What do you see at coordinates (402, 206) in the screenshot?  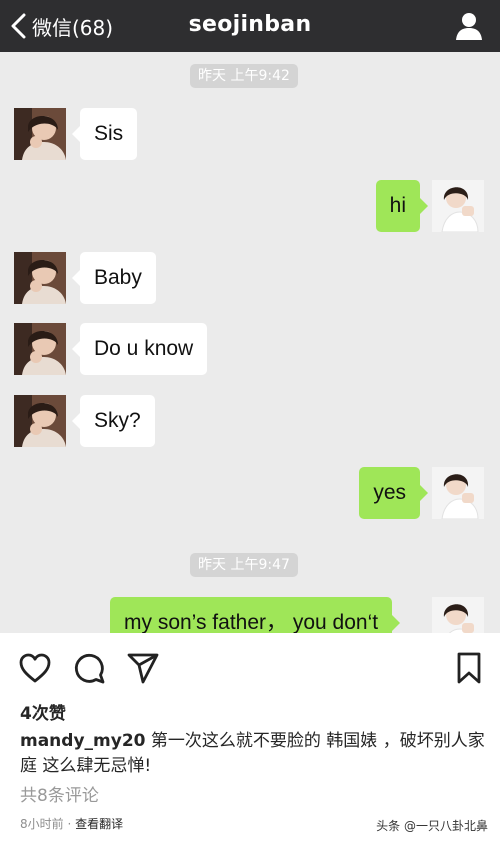 I see `message-bubble-outgoing: hi` at bounding box center [402, 206].